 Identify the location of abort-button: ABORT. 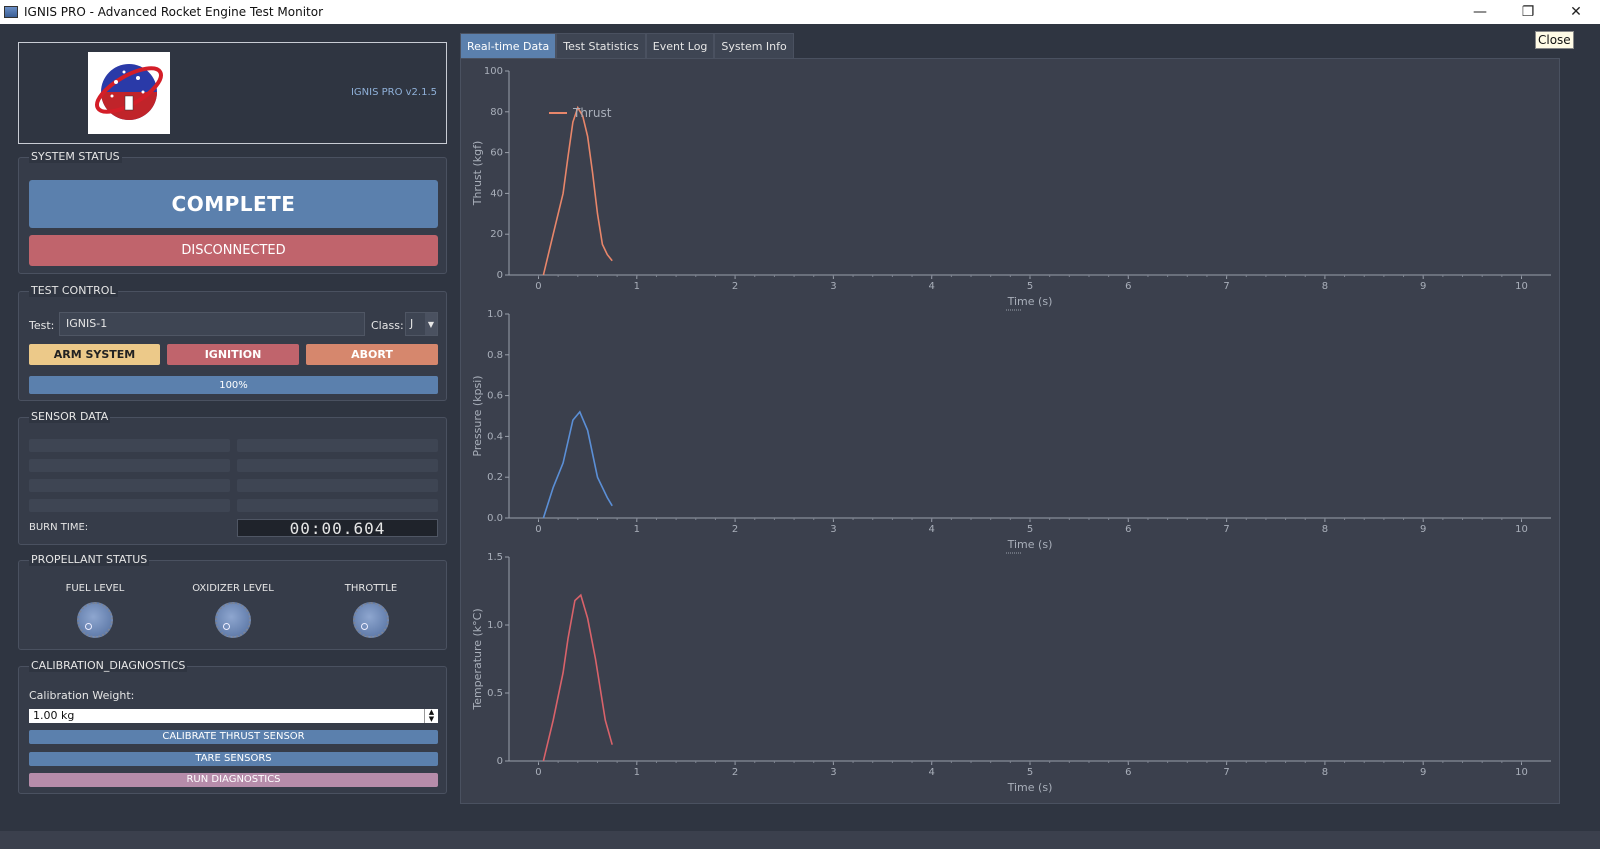
(372, 354).